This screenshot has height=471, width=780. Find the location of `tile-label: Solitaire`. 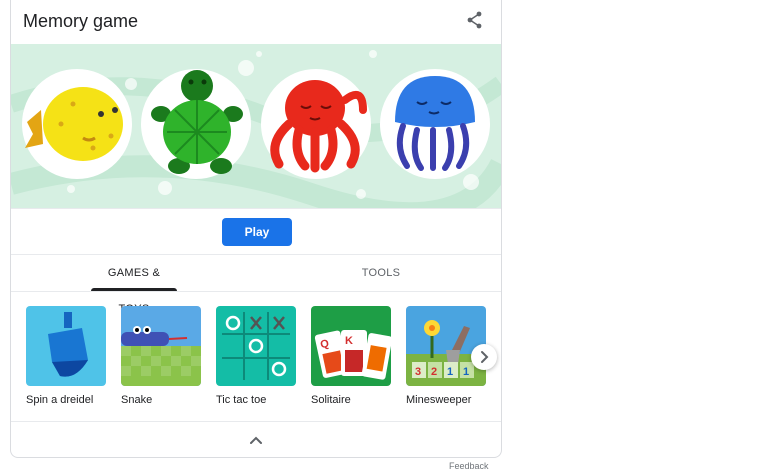

tile-label: Solitaire is located at coordinates (331, 400).